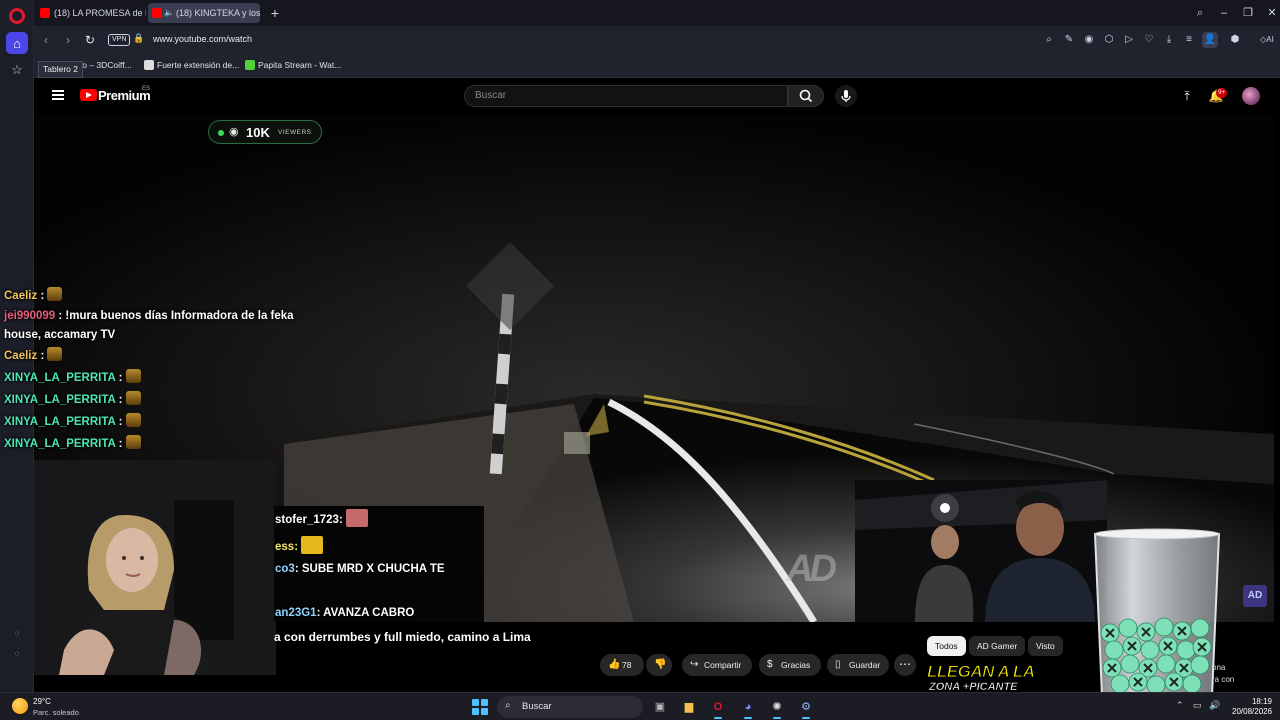 The width and height of the screenshot is (1280, 720). What do you see at coordinates (169, 13) in the screenshot?
I see `speaker-icon: 🔈` at bounding box center [169, 13].